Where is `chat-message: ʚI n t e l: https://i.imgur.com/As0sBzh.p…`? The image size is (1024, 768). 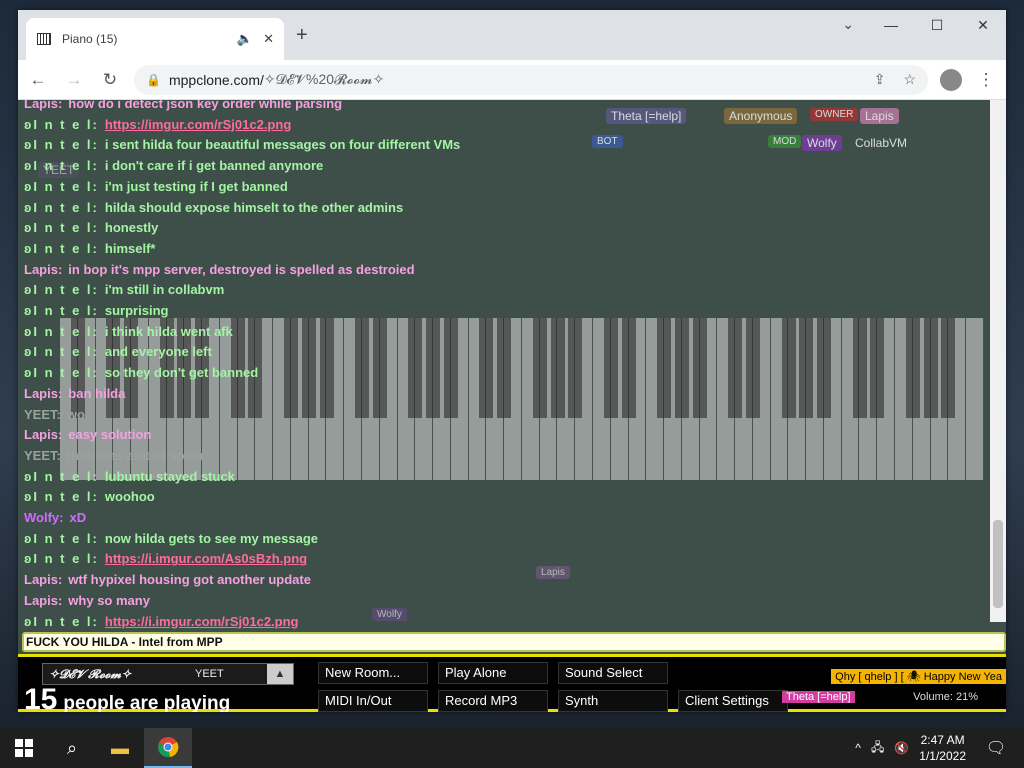
chat-message: ʚI n t e l: https://i.imgur.com/As0sBzh.p… is located at coordinates (504, 559).